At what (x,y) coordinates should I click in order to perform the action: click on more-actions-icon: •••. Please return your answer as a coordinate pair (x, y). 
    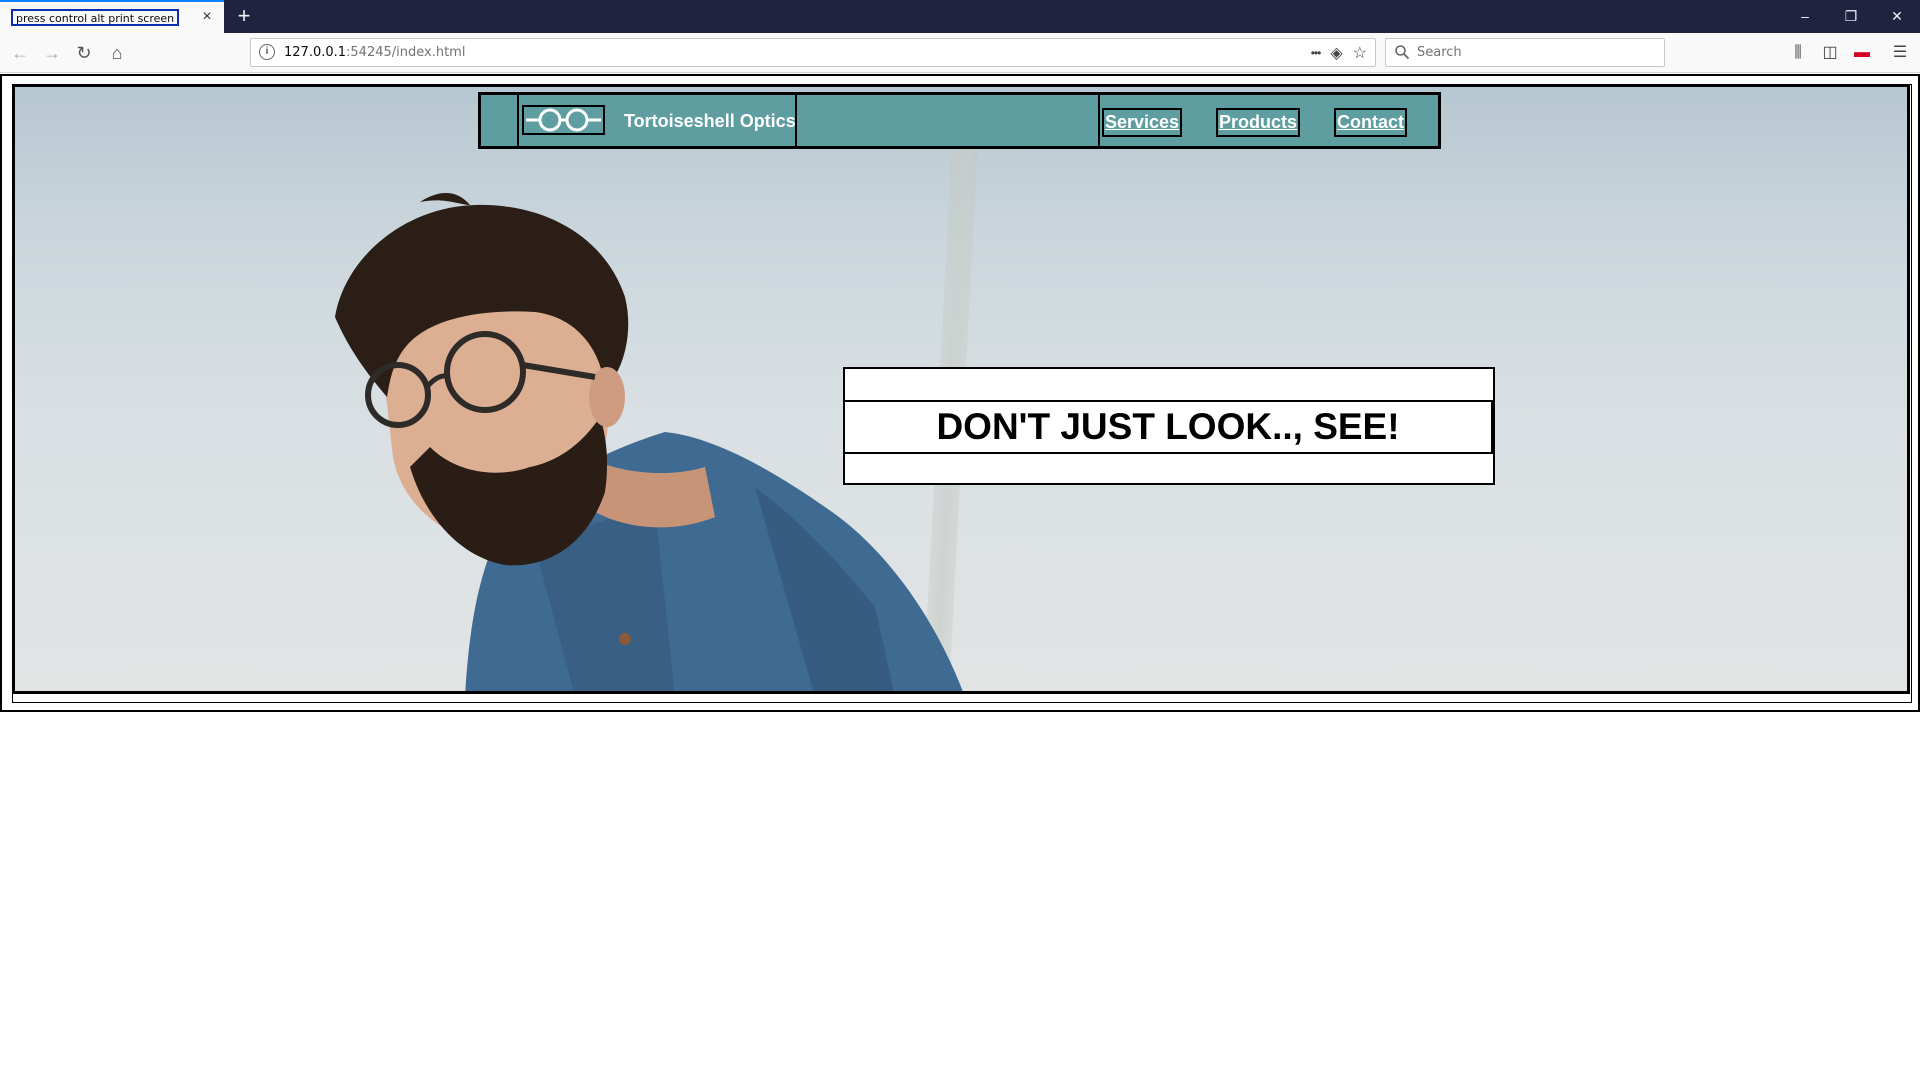
    Looking at the image, I should click on (1316, 53).